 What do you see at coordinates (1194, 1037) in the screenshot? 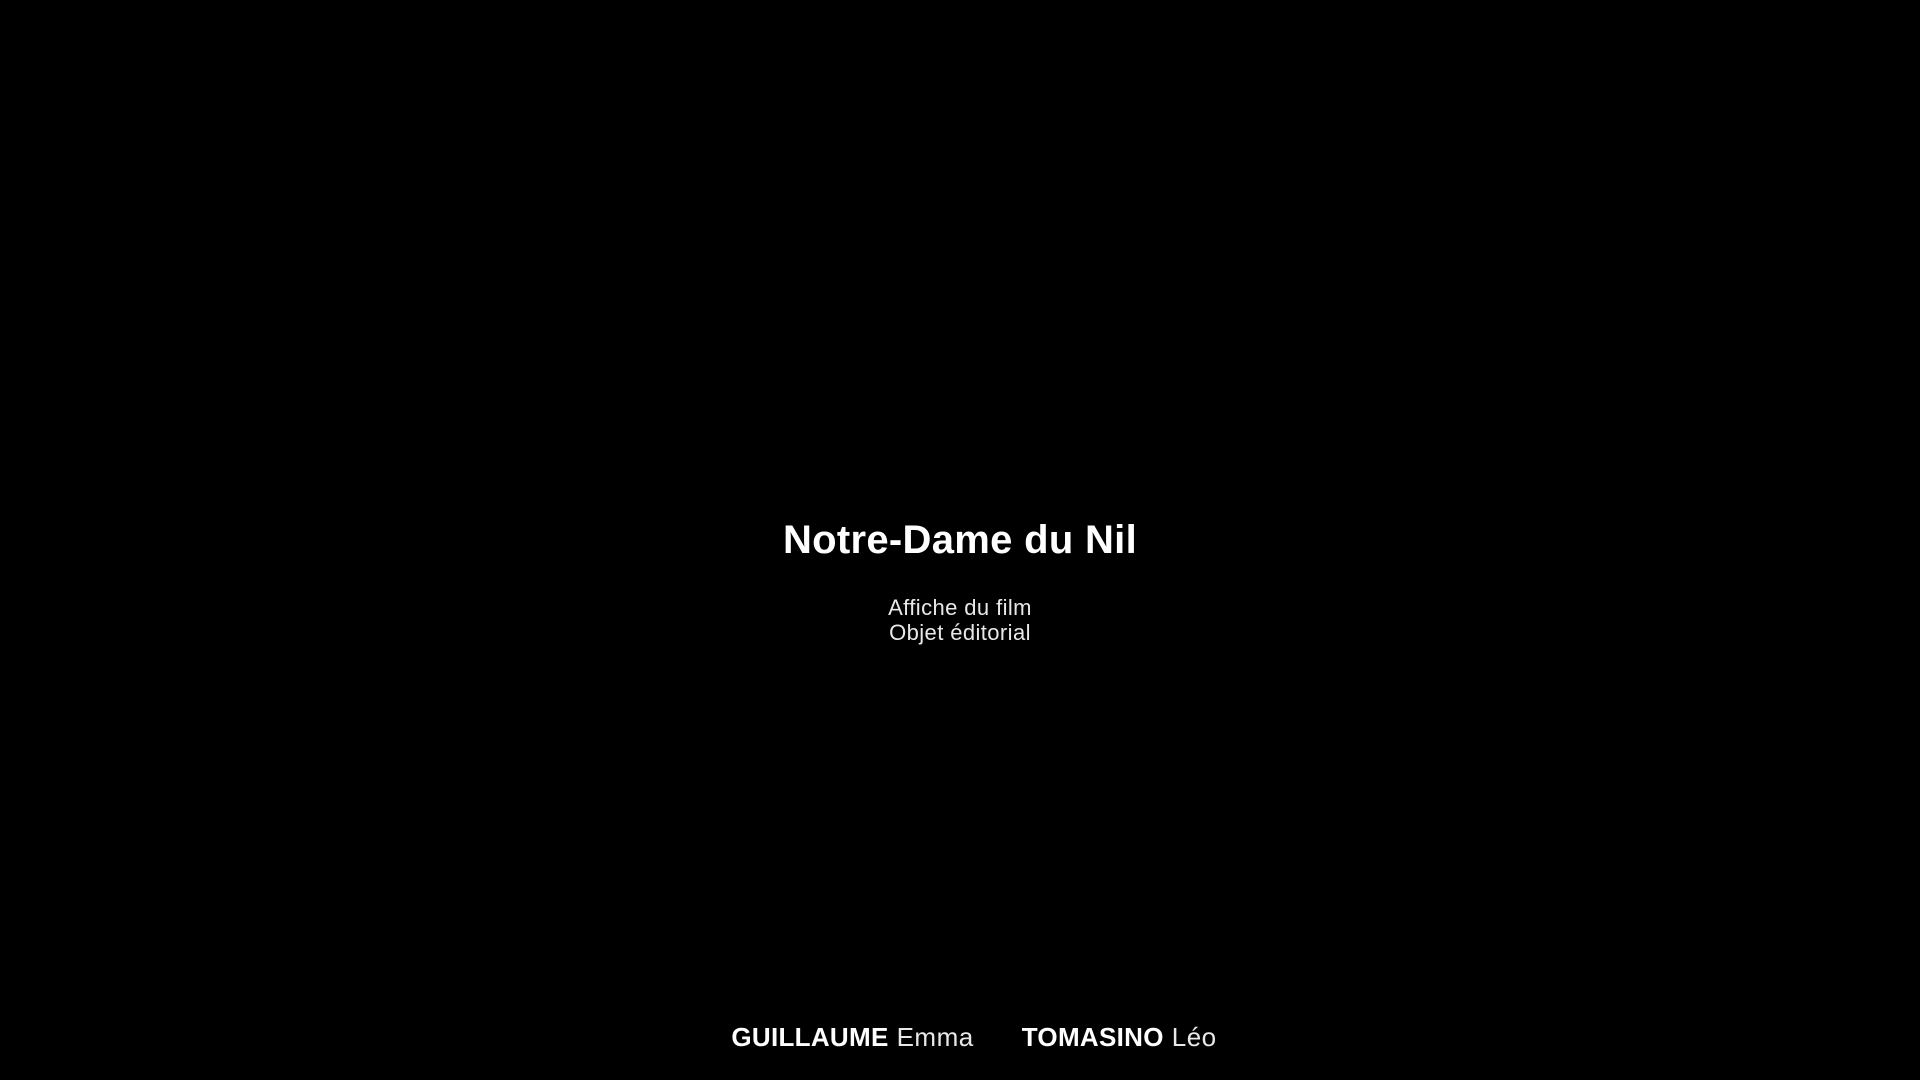
I see `author-first-name: Léo` at bounding box center [1194, 1037].